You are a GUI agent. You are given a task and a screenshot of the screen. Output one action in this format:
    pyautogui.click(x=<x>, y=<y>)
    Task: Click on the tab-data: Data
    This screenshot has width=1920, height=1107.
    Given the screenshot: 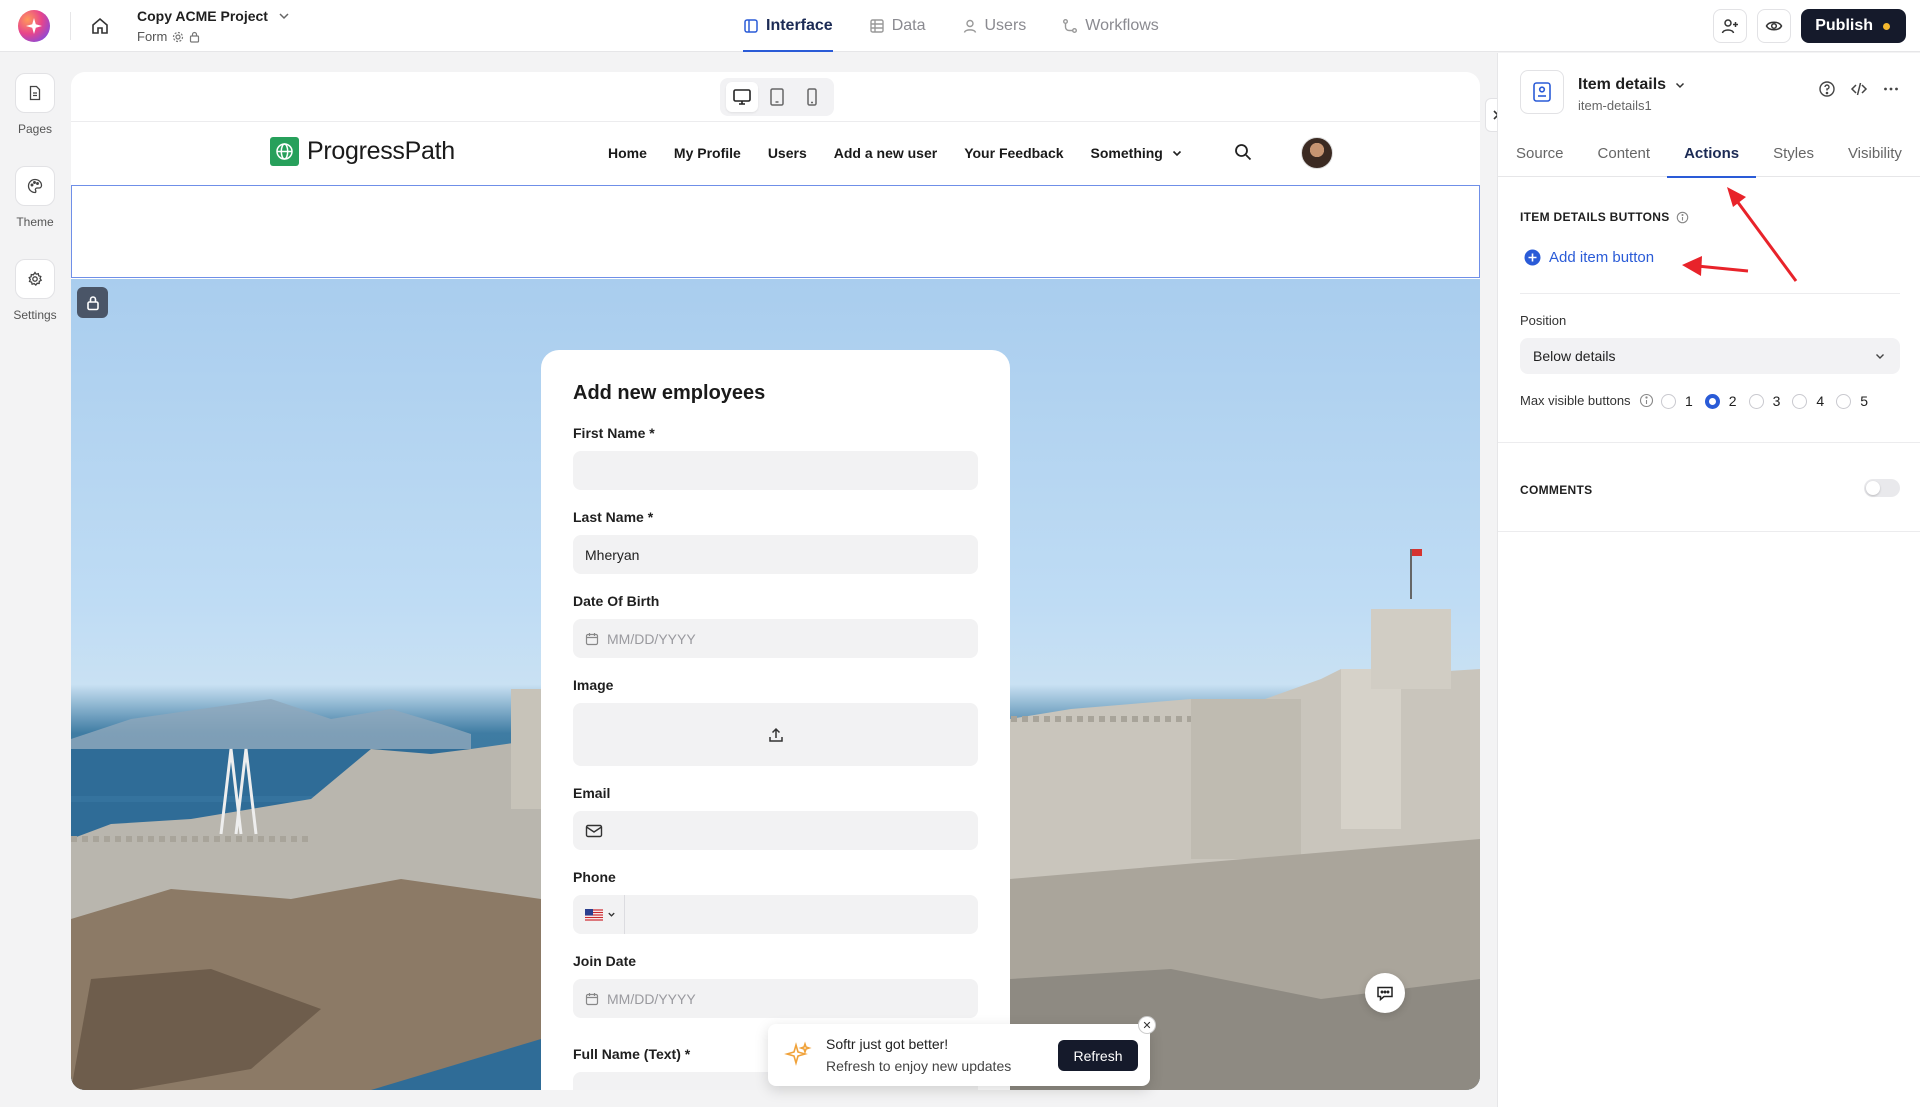 What is the action you would take?
    pyautogui.click(x=897, y=26)
    